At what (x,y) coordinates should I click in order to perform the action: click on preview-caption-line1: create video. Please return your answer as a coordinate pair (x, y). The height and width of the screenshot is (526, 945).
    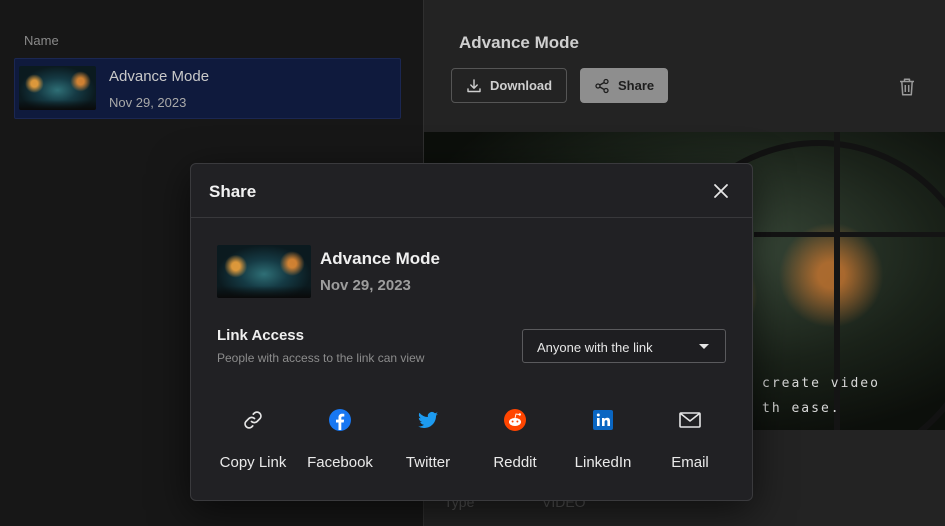
    Looking at the image, I should click on (821, 383).